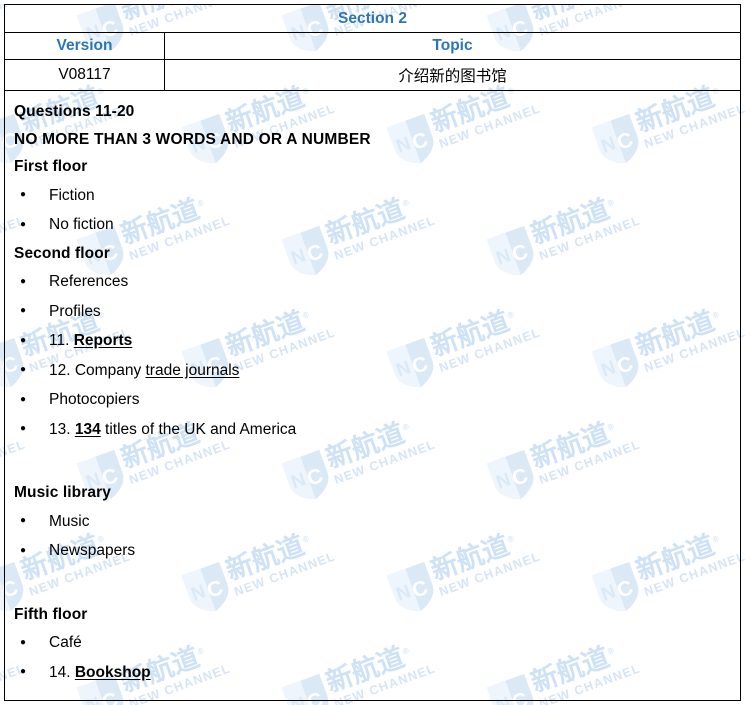 The width and height of the screenshot is (751, 705). What do you see at coordinates (372, 673) in the screenshot?
I see `list-item: 14. Bookshop` at bounding box center [372, 673].